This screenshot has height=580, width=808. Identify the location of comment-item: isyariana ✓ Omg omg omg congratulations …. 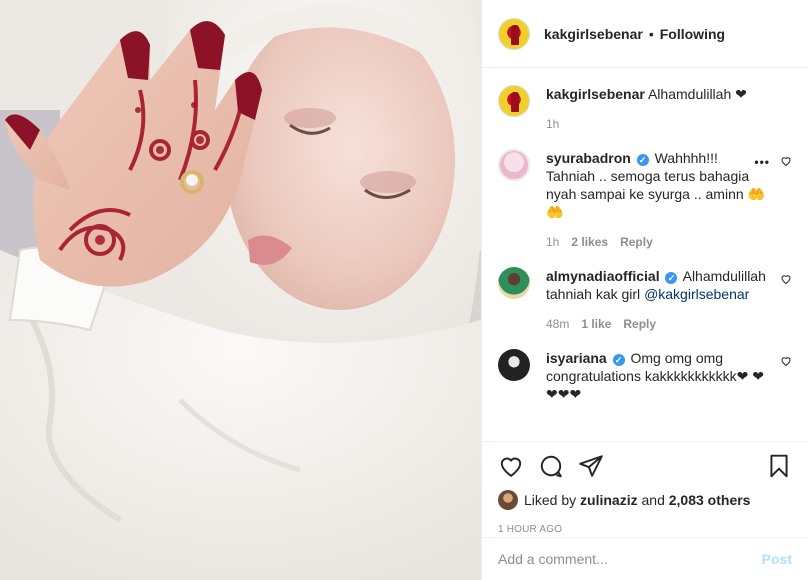
(645, 368).